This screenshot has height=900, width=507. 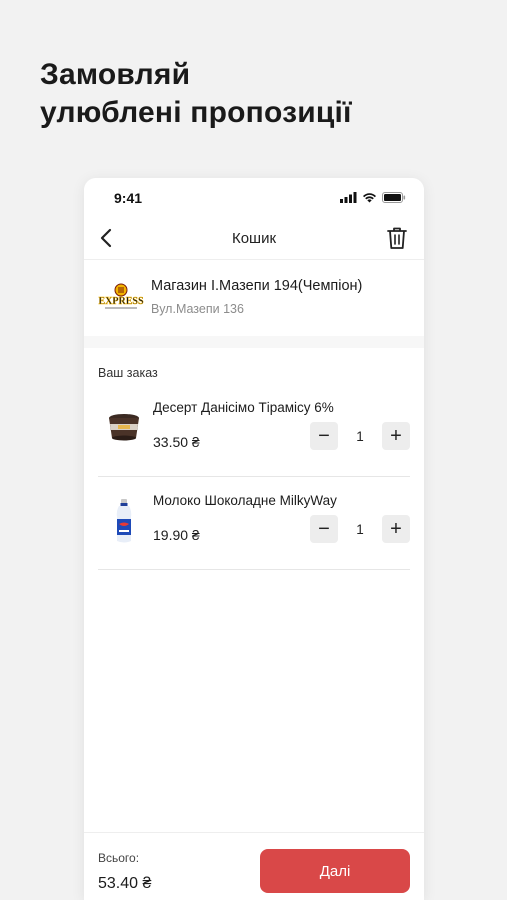 I want to click on status-icons, so click(x=373, y=197).